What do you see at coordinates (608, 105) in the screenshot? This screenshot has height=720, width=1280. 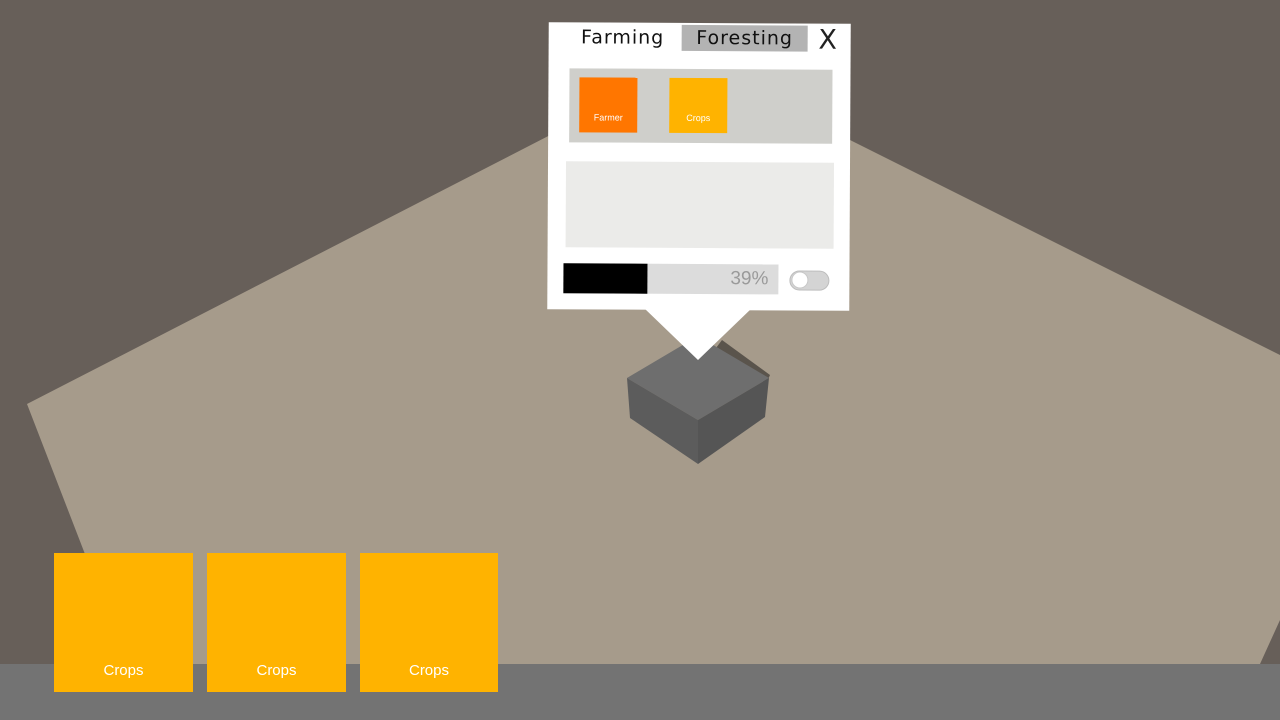 I see `farmer-tile: Farmer` at bounding box center [608, 105].